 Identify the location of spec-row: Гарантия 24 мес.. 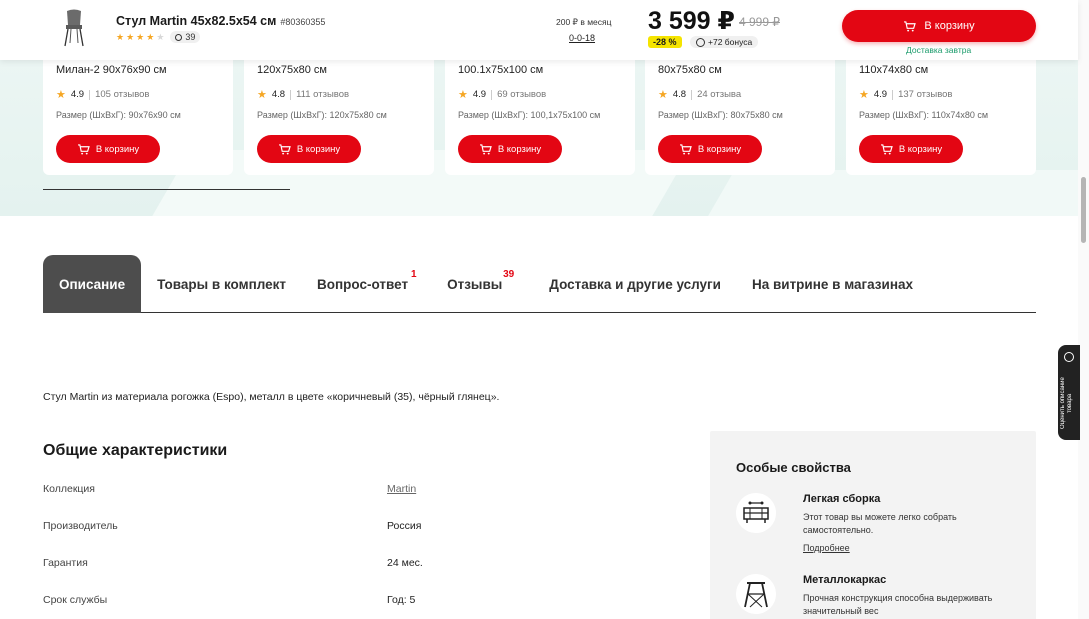
(343, 567).